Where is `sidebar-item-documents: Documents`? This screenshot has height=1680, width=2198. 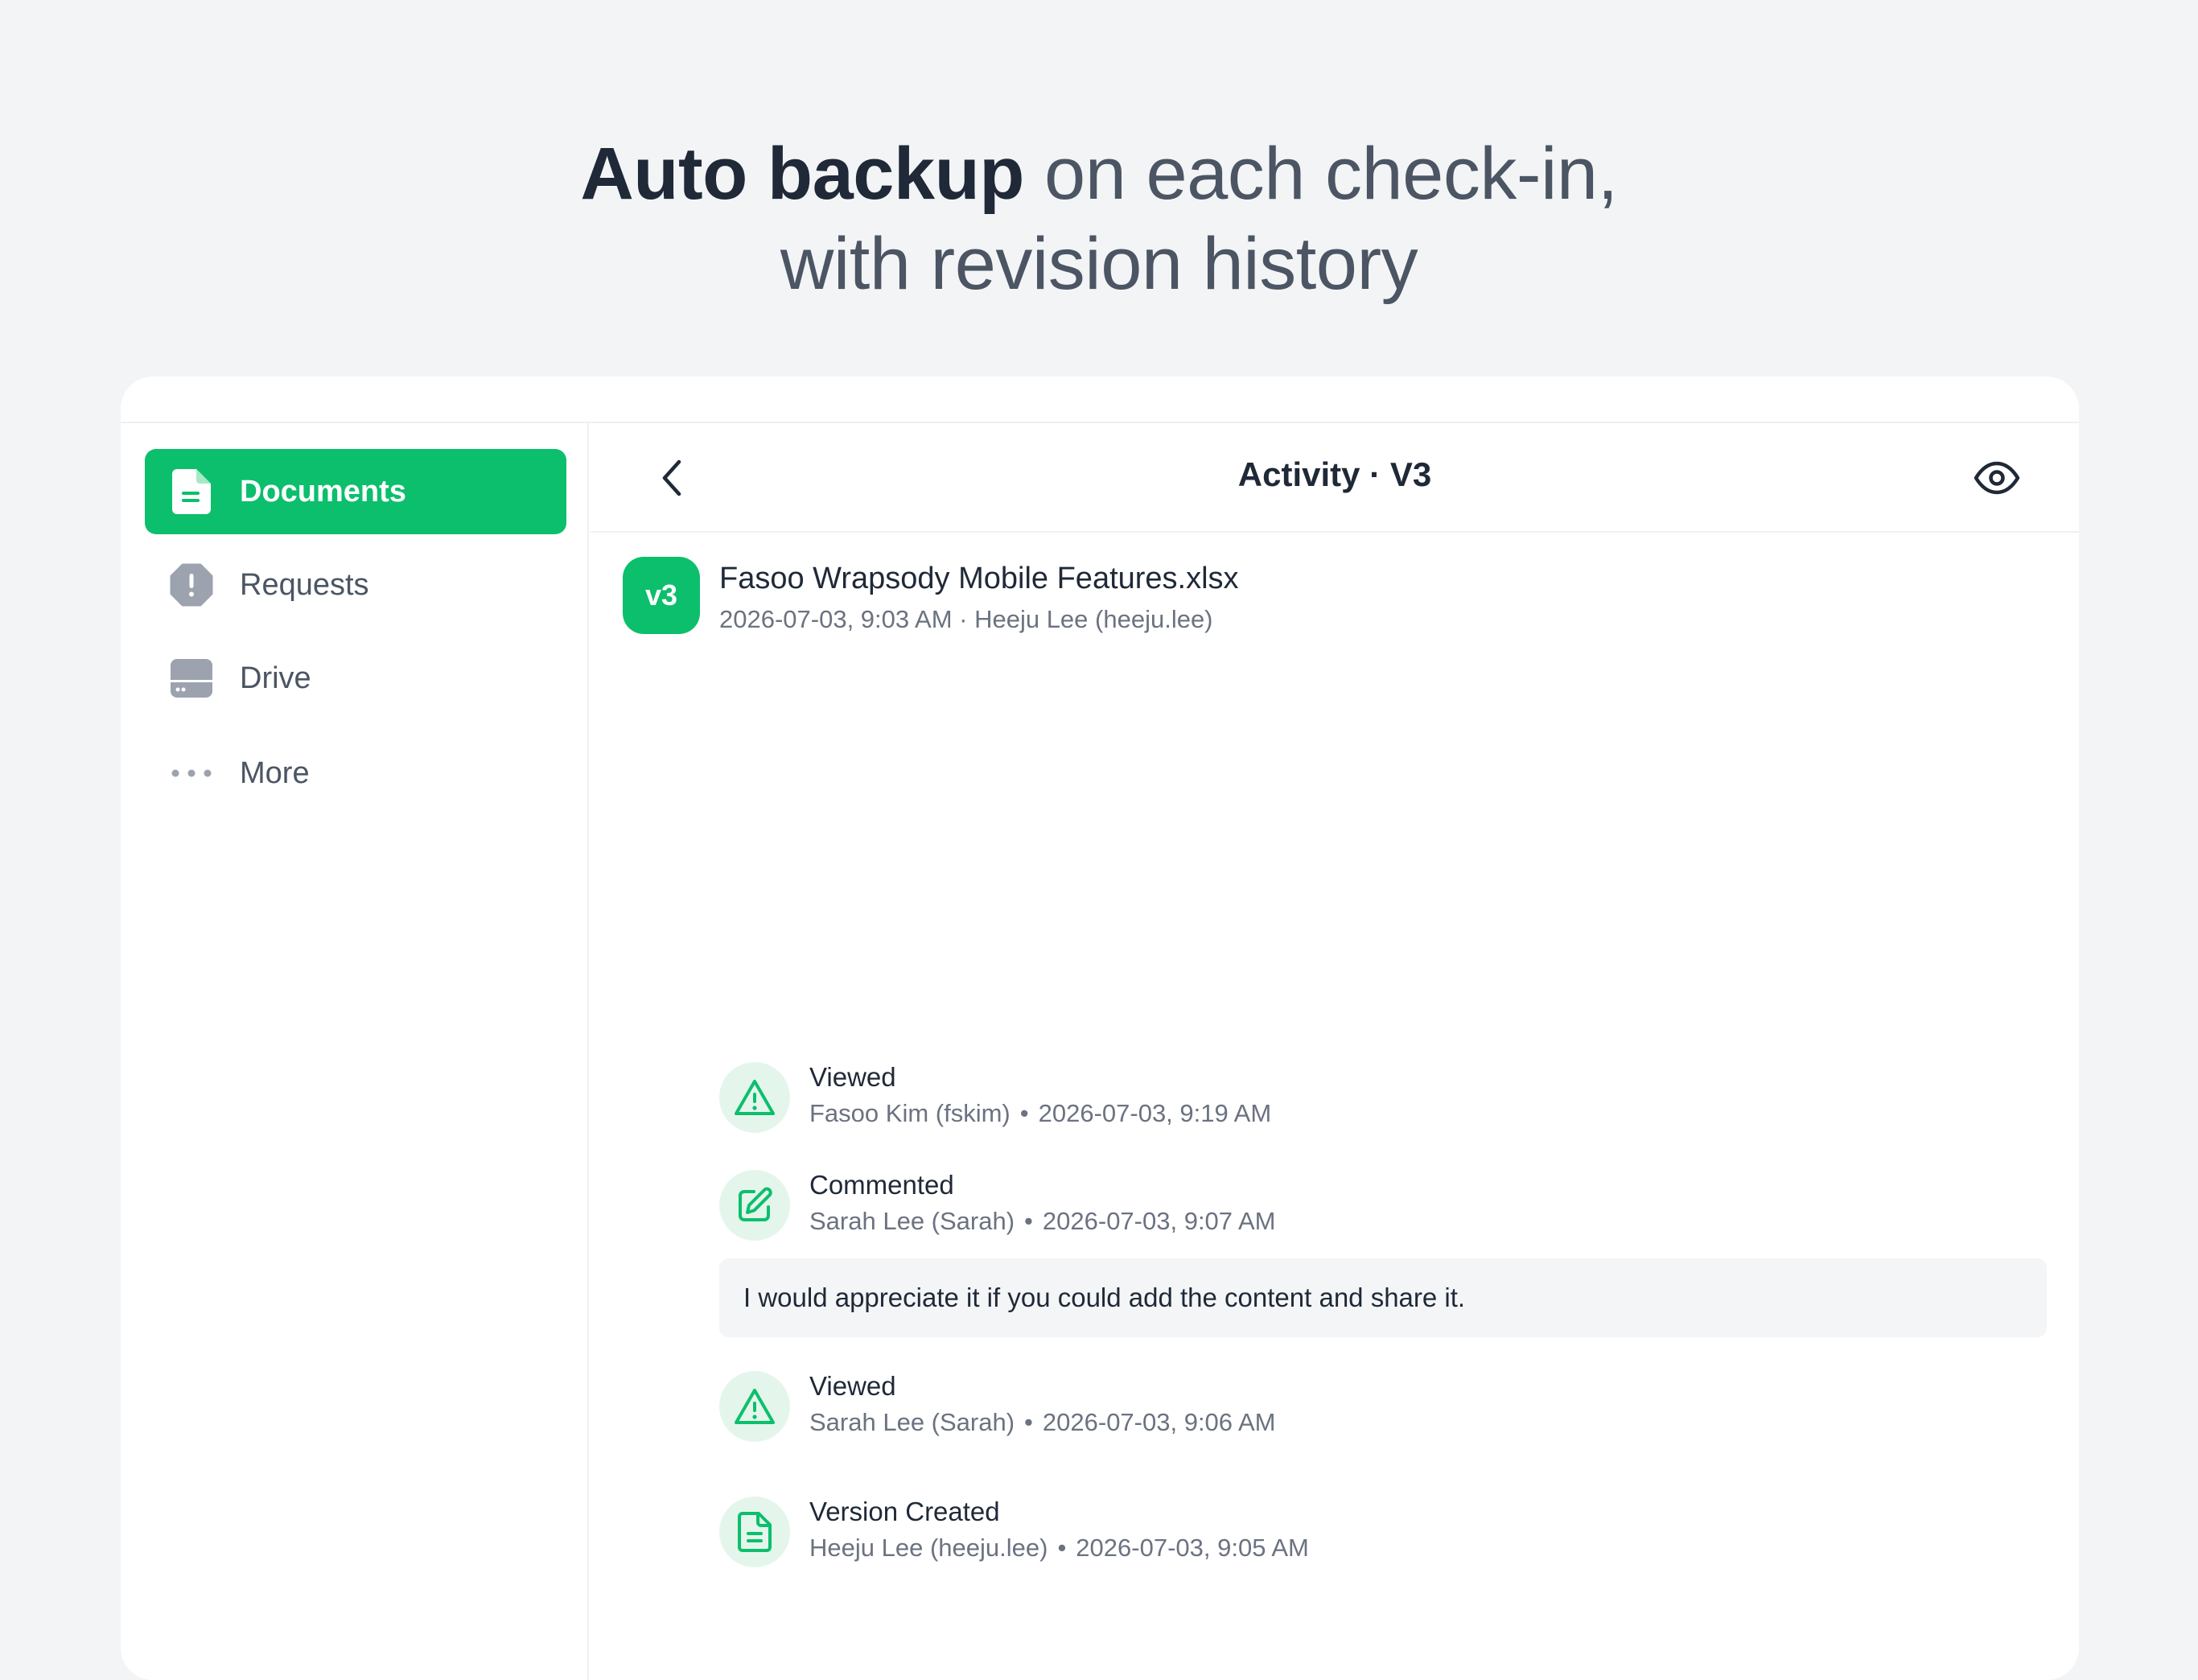 sidebar-item-documents: Documents is located at coordinates (355, 492).